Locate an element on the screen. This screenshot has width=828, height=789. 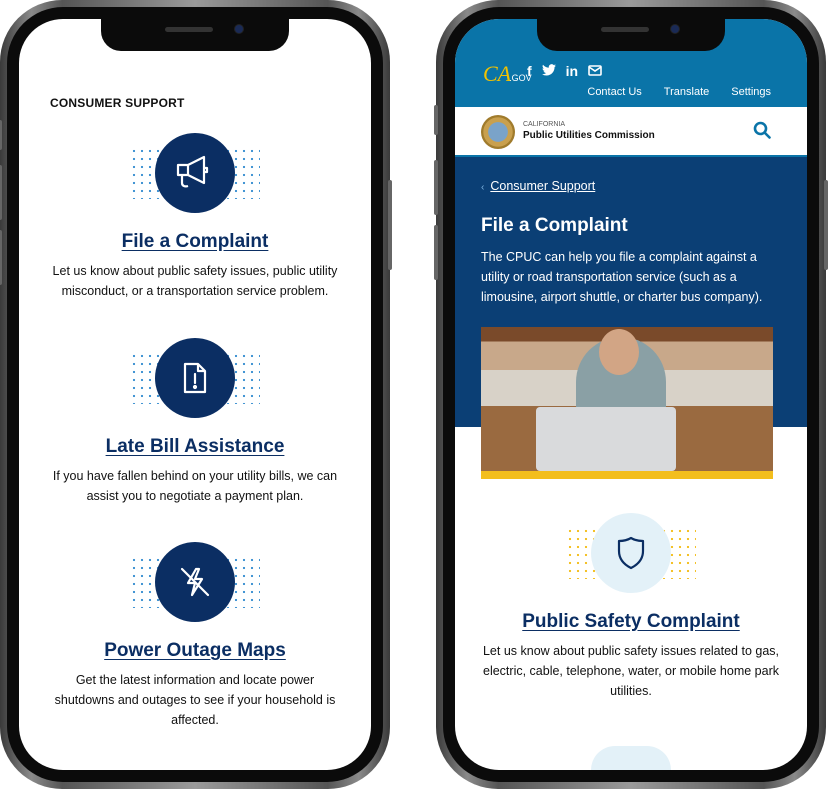
twitter-icon is located at coordinates (548, 71).